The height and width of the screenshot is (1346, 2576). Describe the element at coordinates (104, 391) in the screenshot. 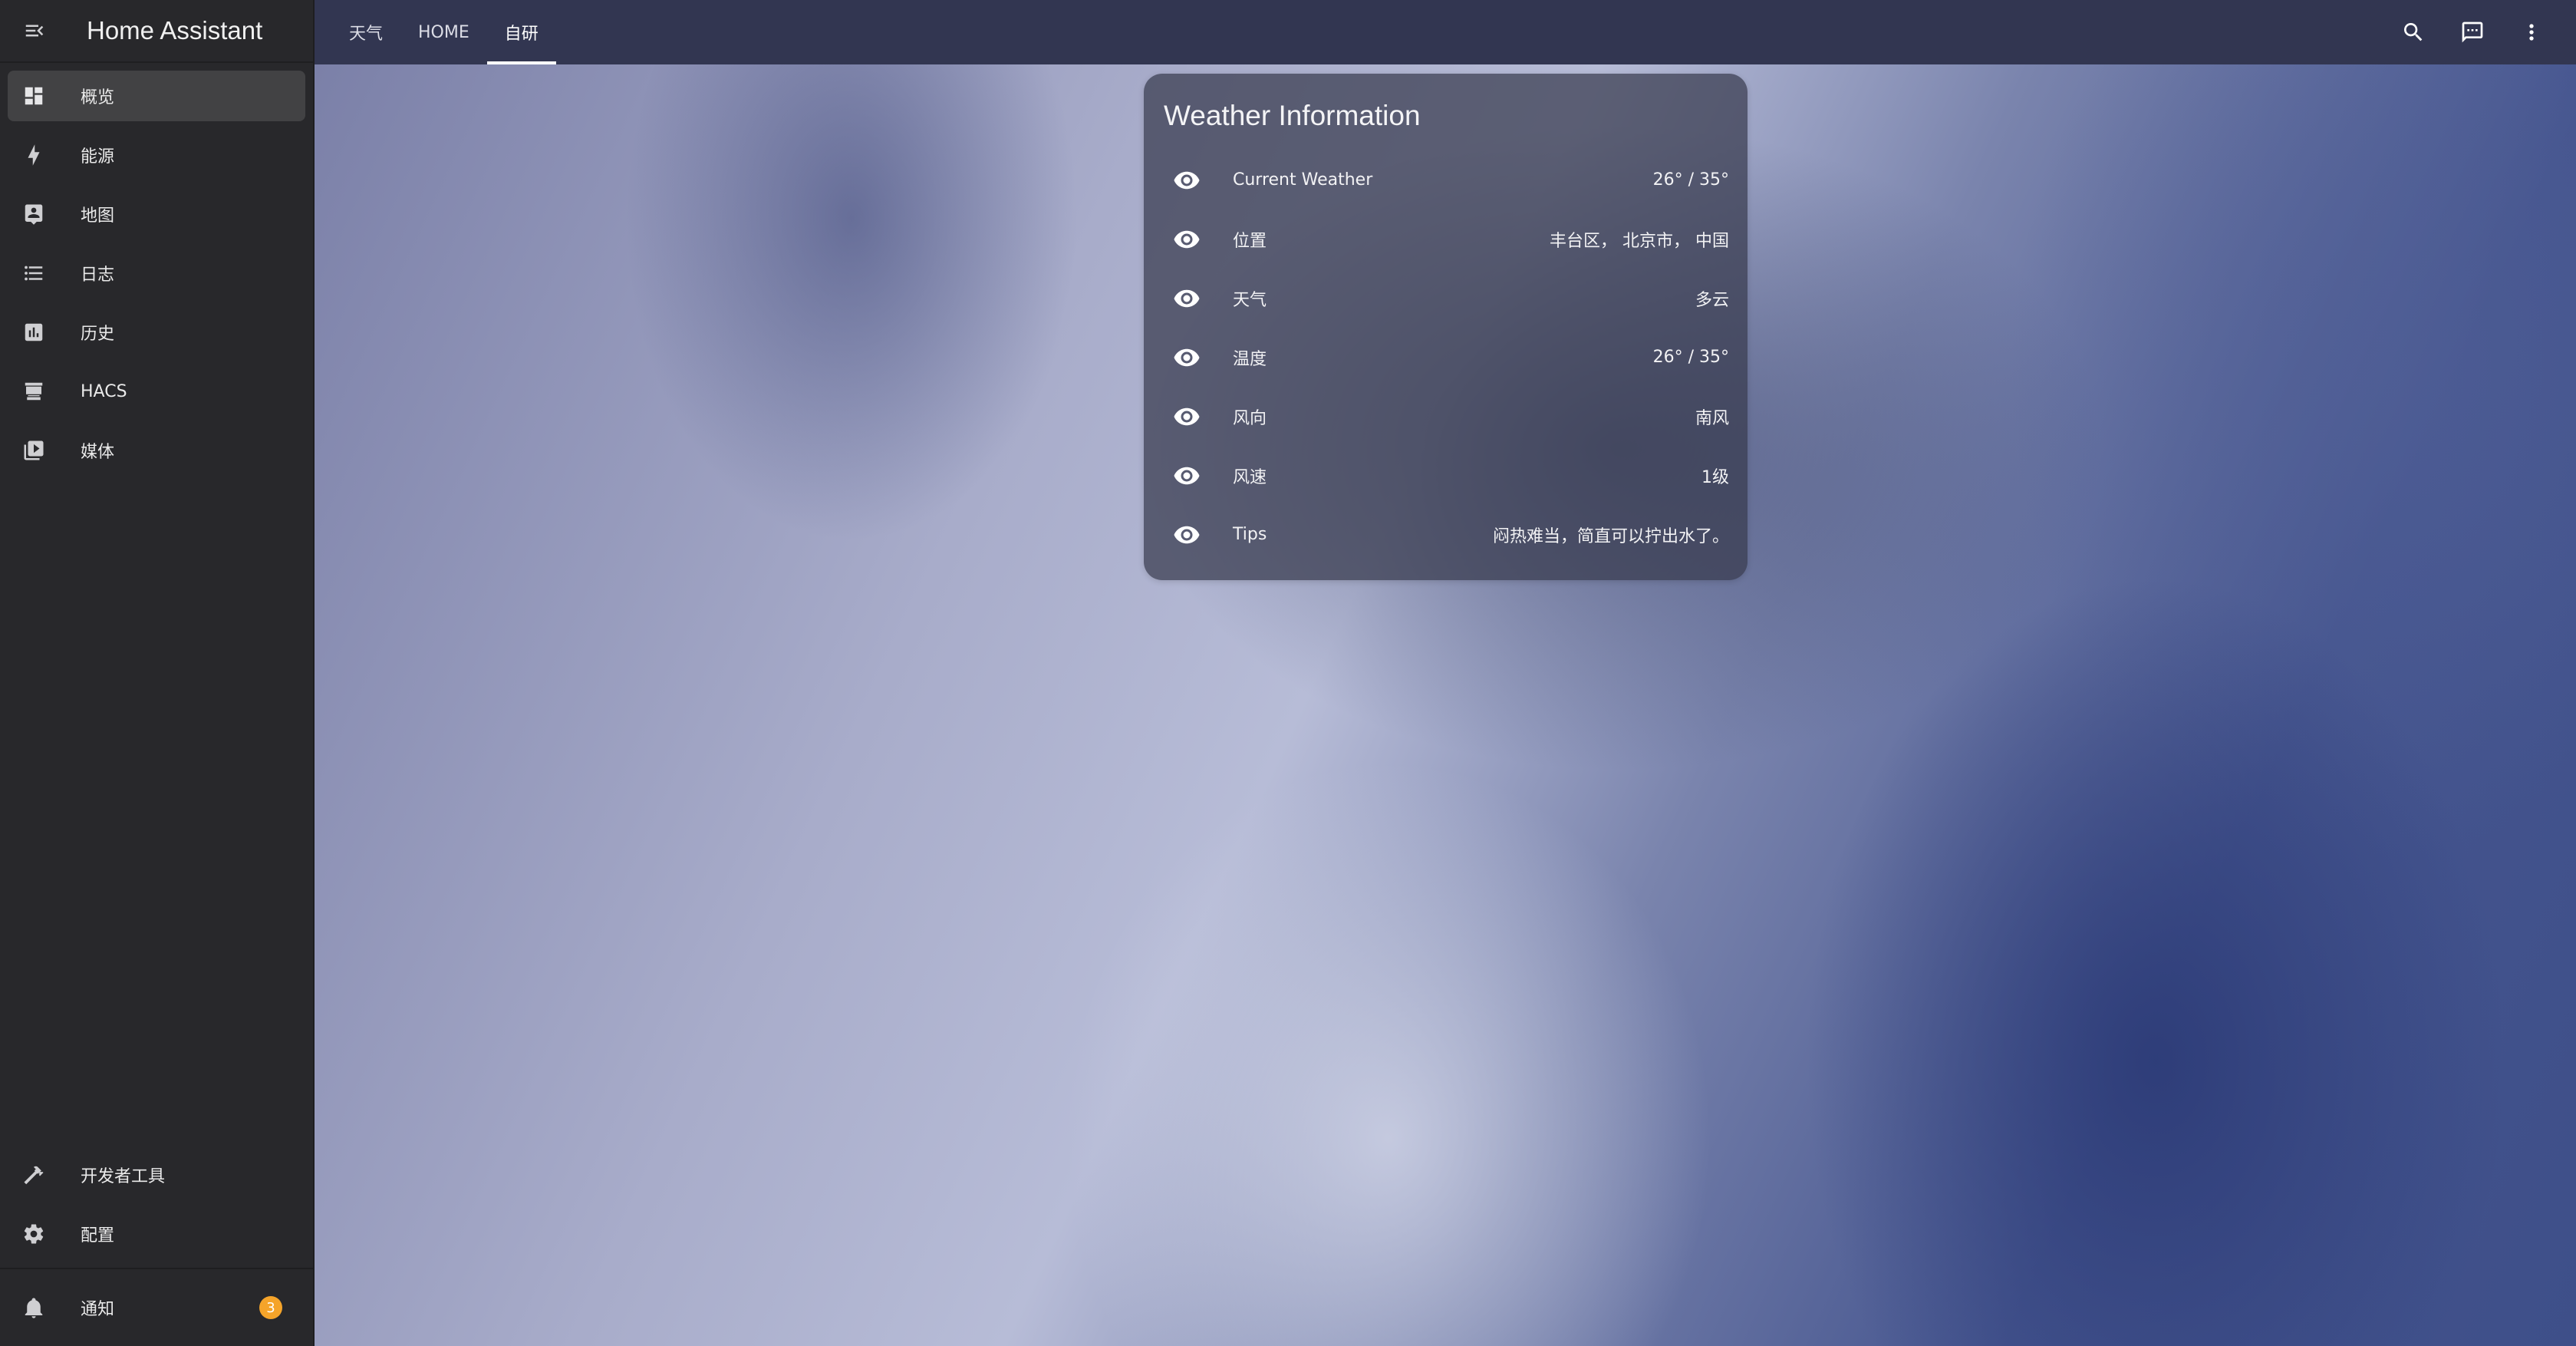

I see `sidebar-item-label: HACS` at that location.